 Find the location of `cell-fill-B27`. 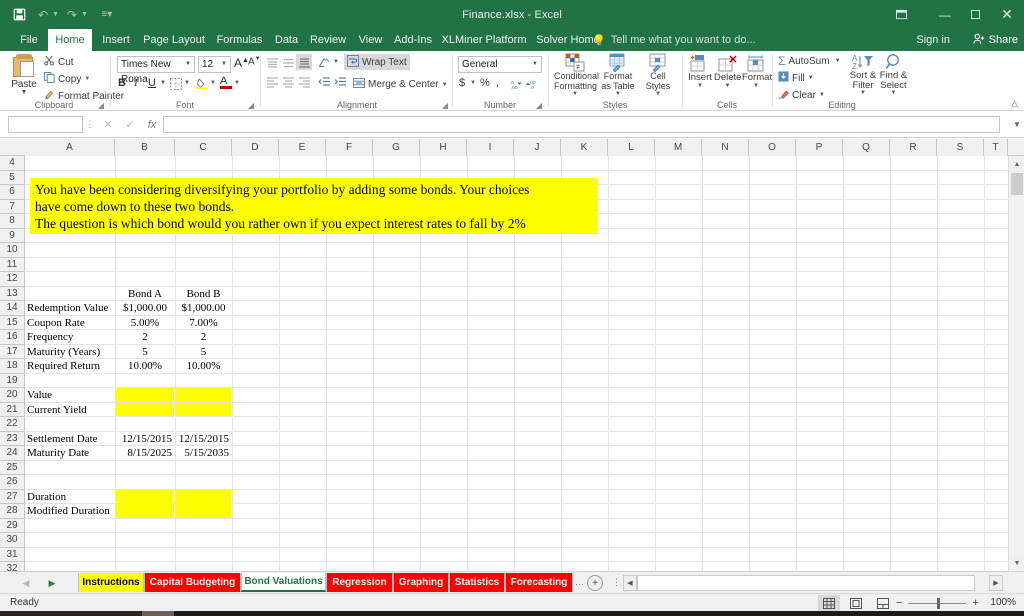

cell-fill-B27 is located at coordinates (144, 496).